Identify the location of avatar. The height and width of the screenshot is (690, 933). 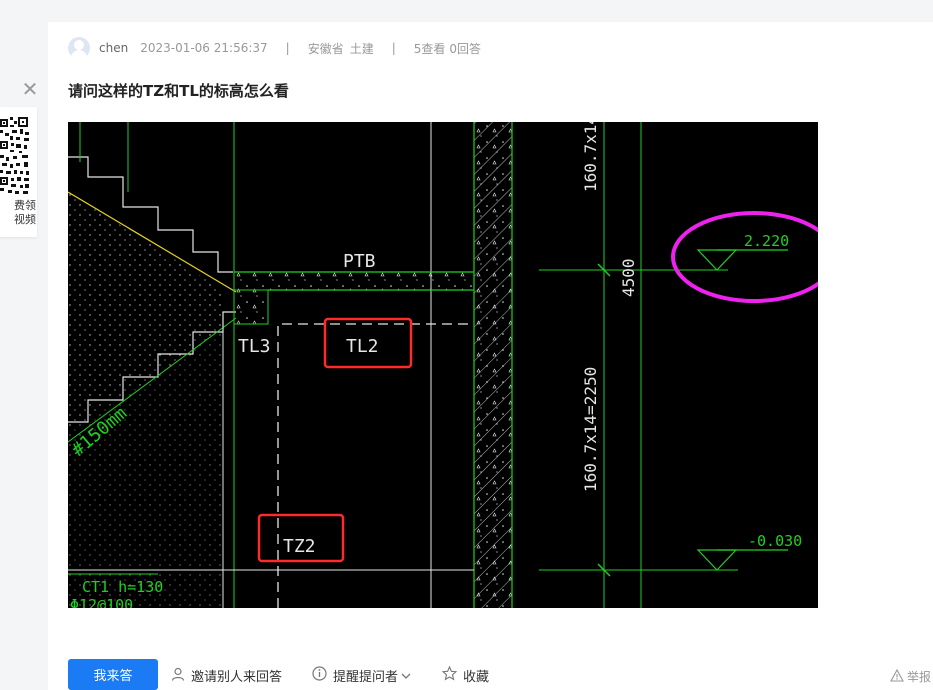
(79, 48).